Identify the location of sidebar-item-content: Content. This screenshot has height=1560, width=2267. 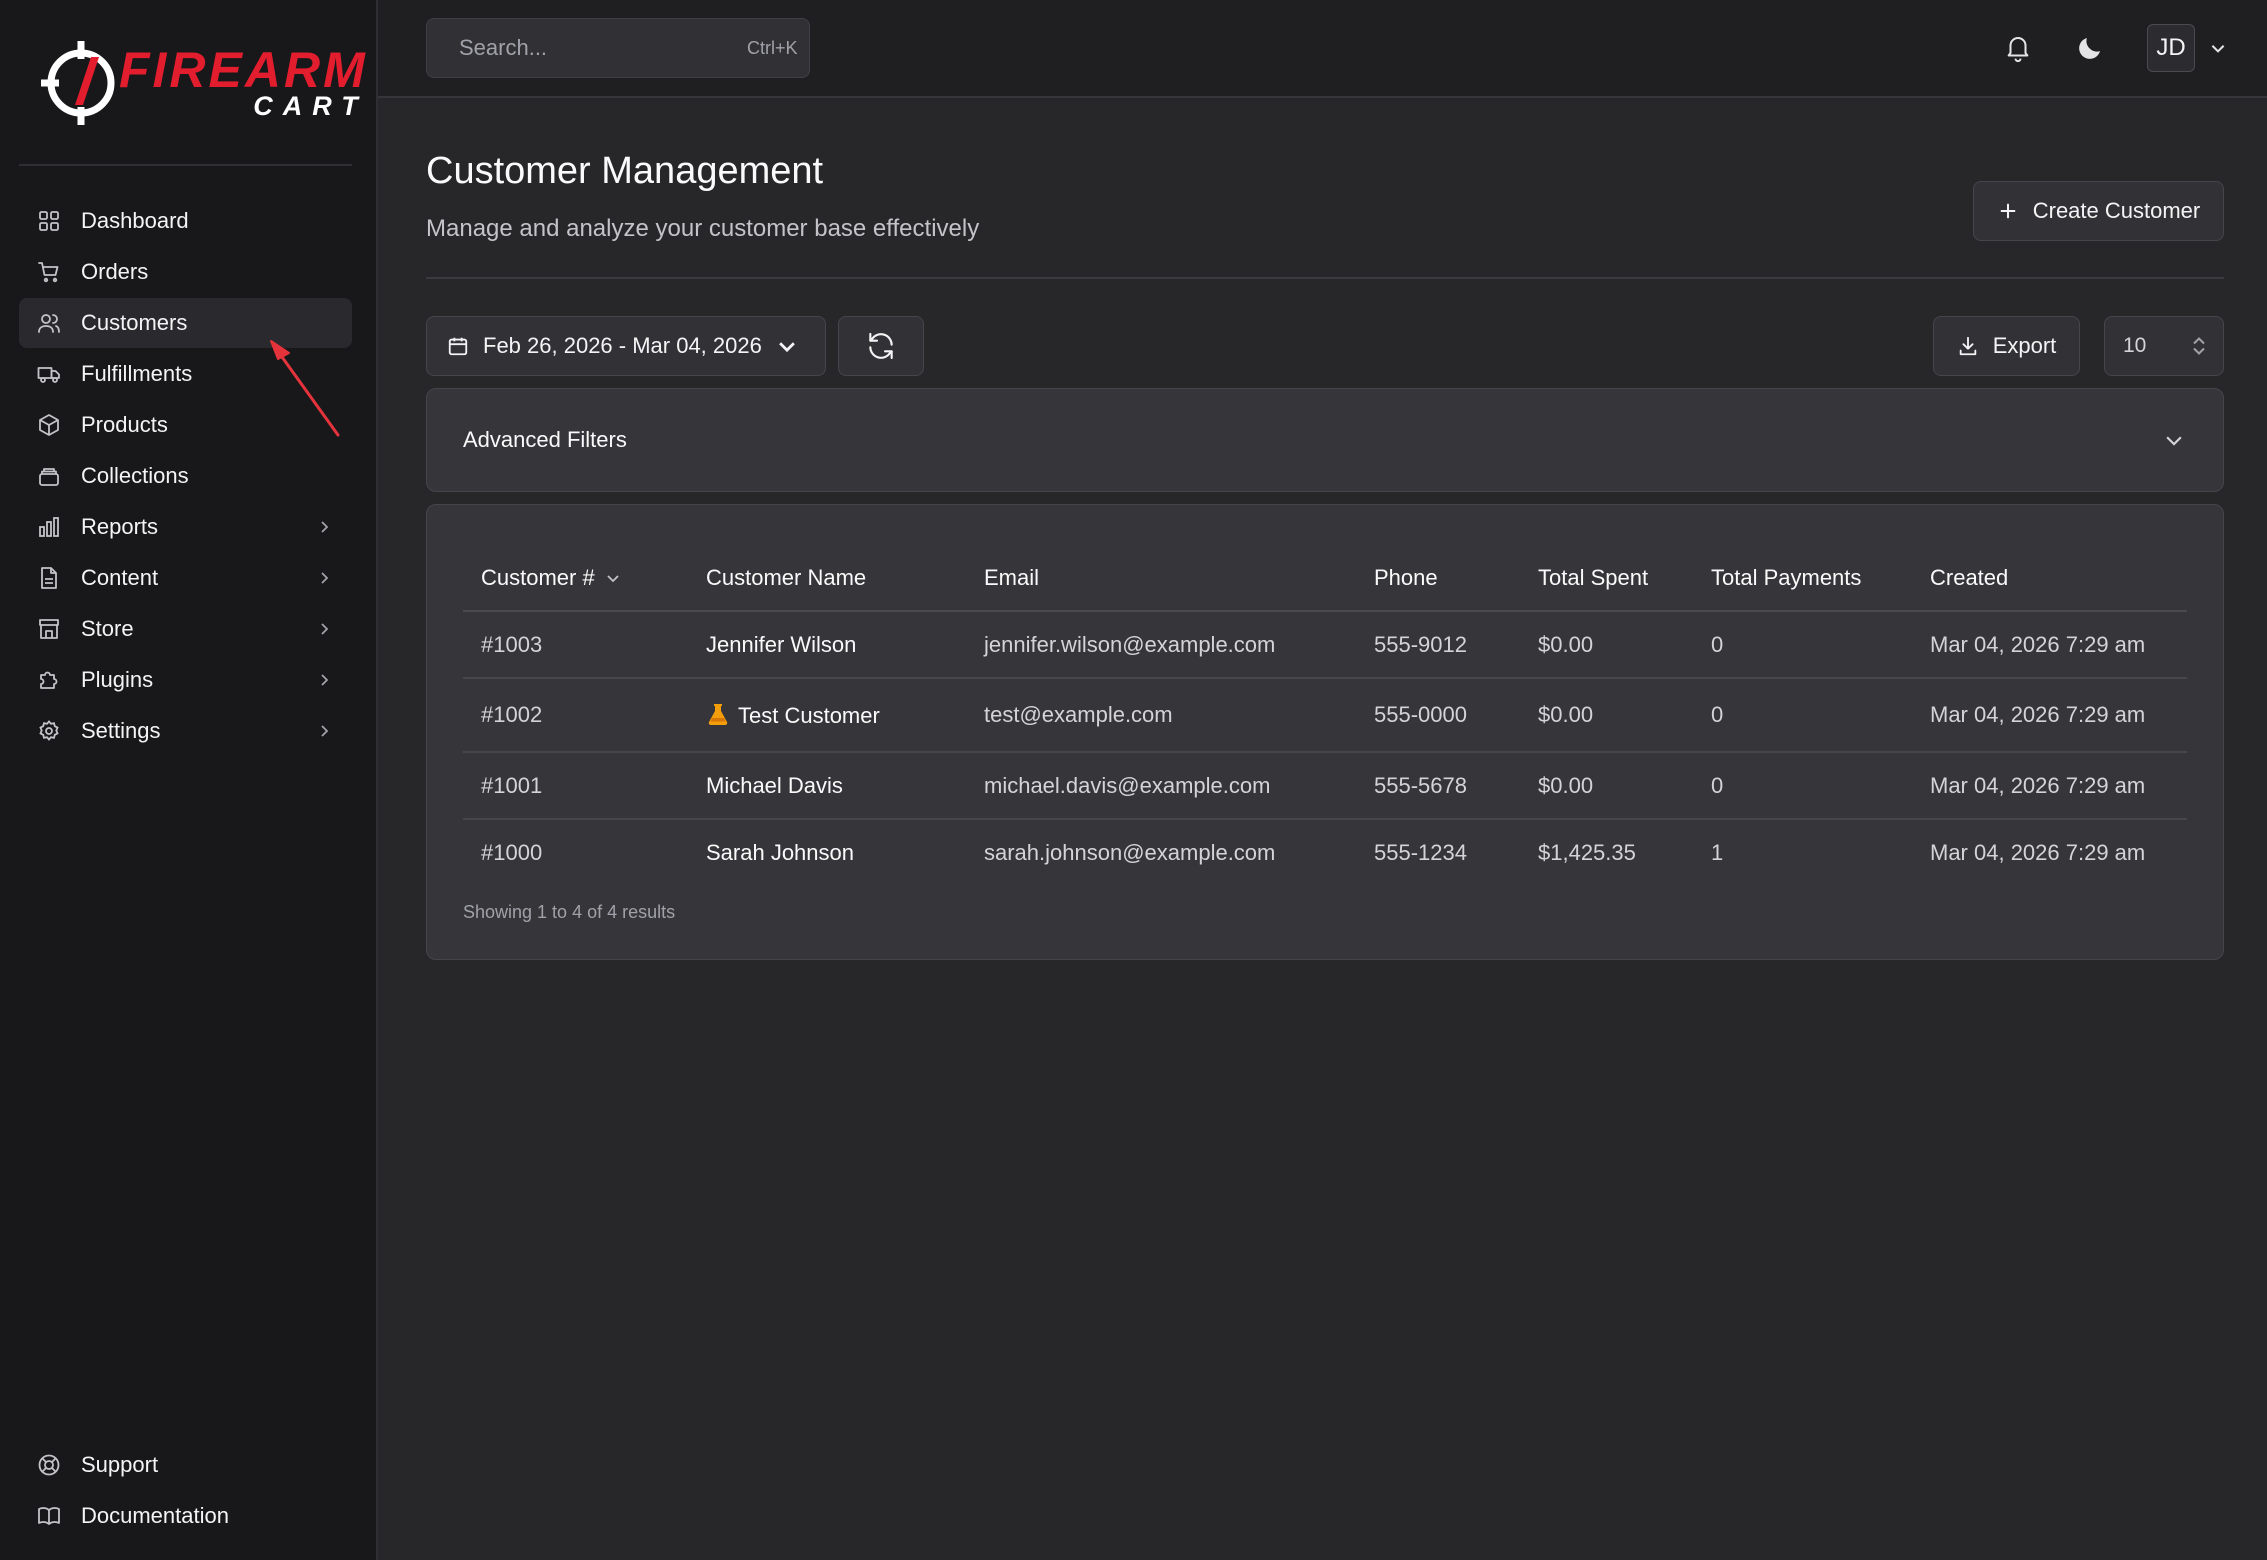
(185, 578).